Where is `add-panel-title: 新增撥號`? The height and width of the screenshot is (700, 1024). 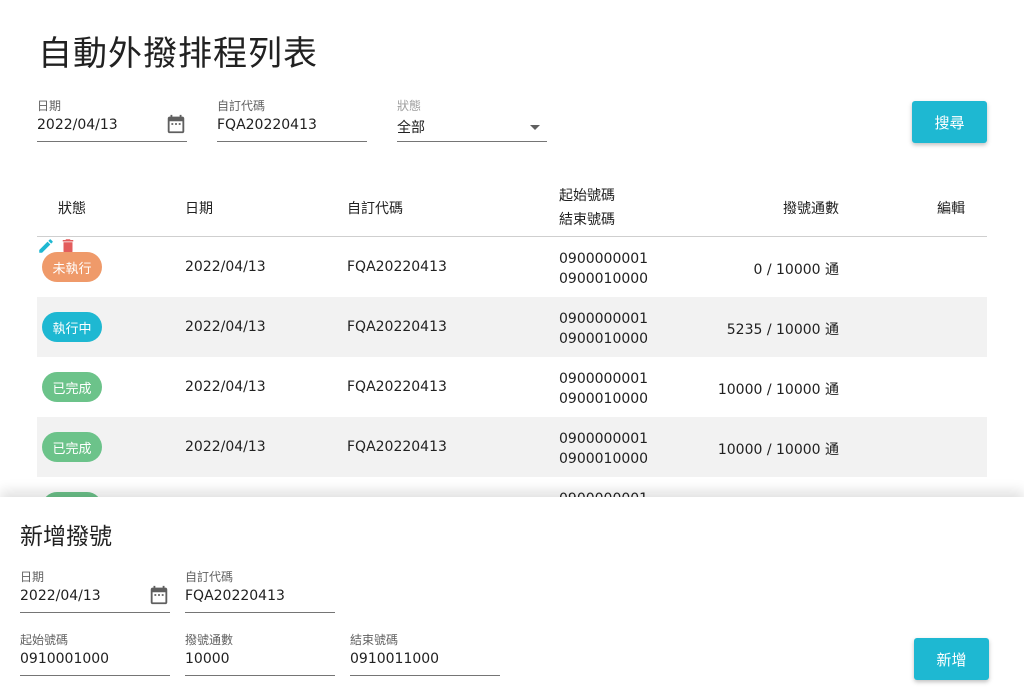 add-panel-title: 新增撥號 is located at coordinates (66, 537).